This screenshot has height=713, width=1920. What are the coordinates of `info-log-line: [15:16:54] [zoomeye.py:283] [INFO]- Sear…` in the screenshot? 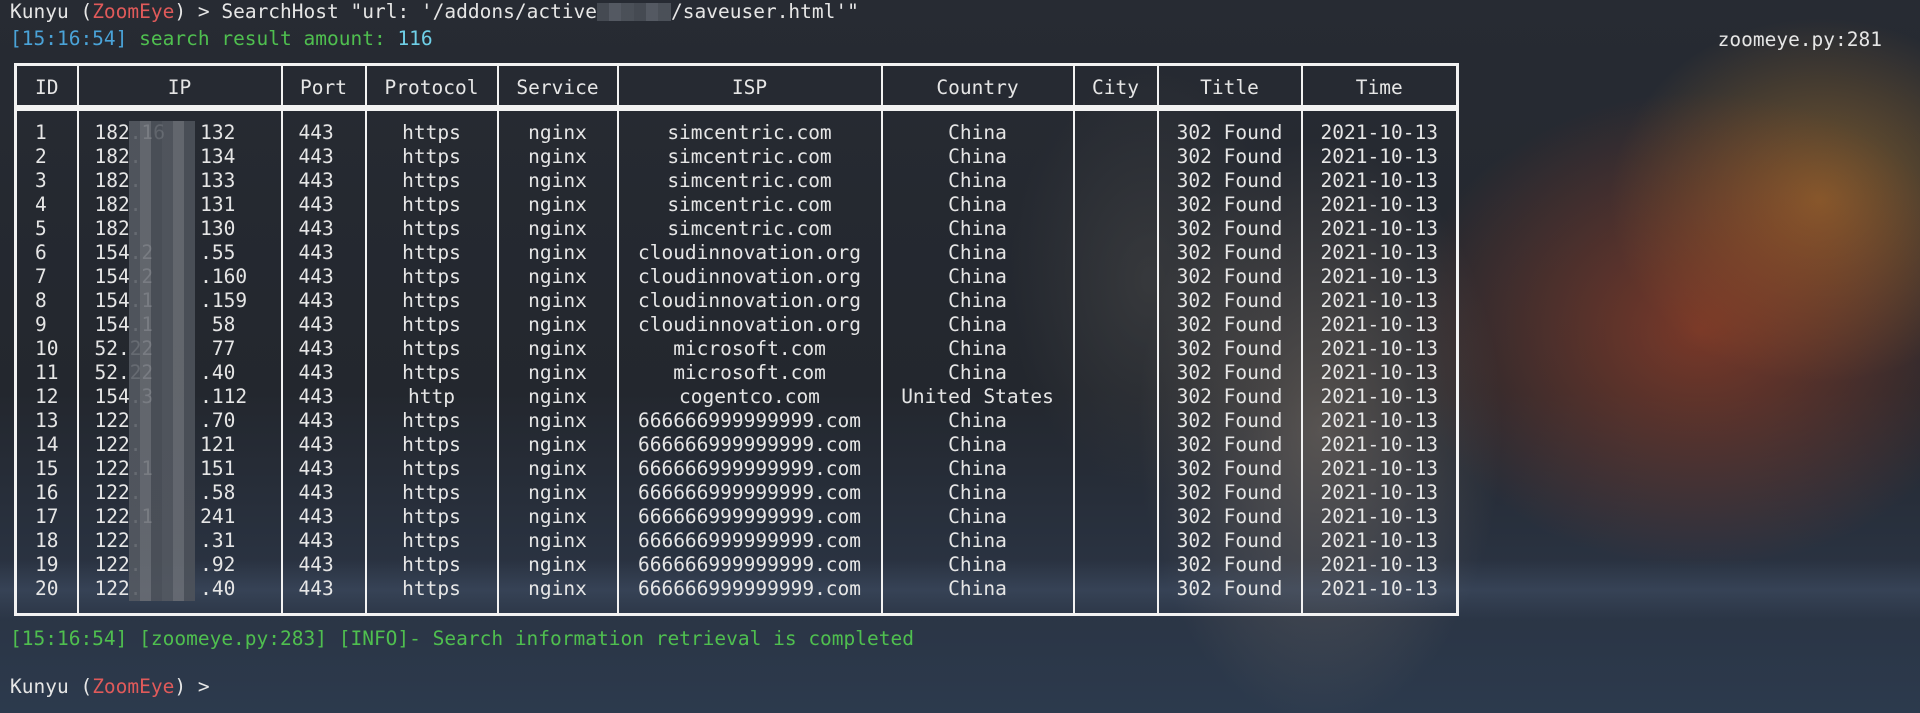 It's located at (462, 638).